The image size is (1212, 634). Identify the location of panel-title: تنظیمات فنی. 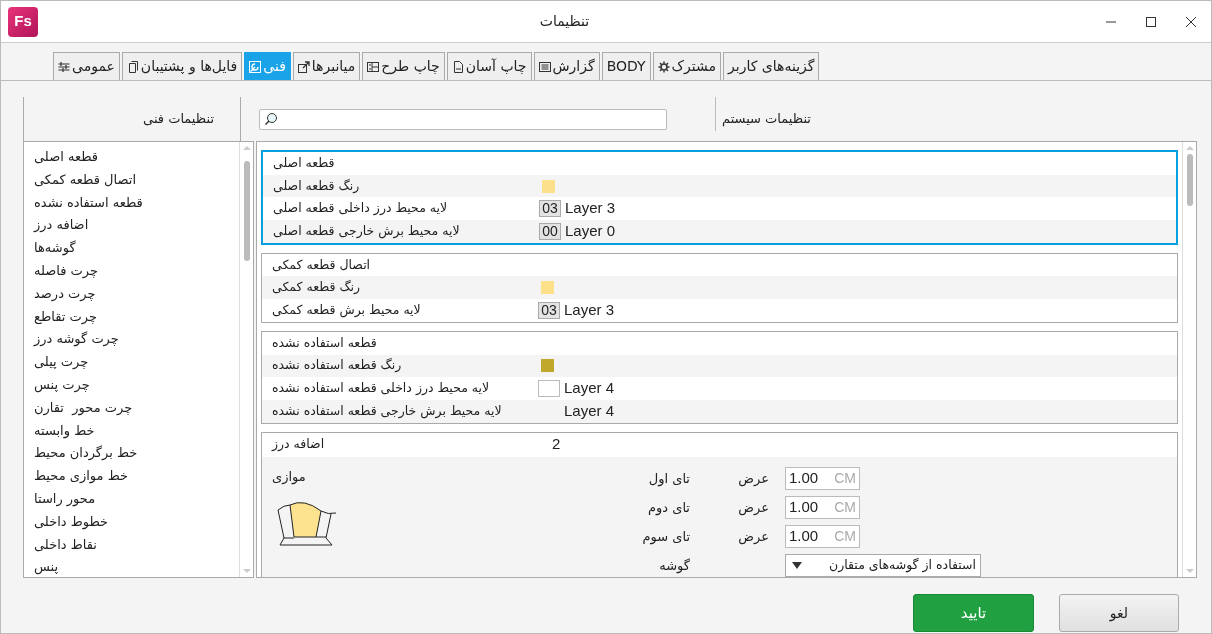
(178, 119).